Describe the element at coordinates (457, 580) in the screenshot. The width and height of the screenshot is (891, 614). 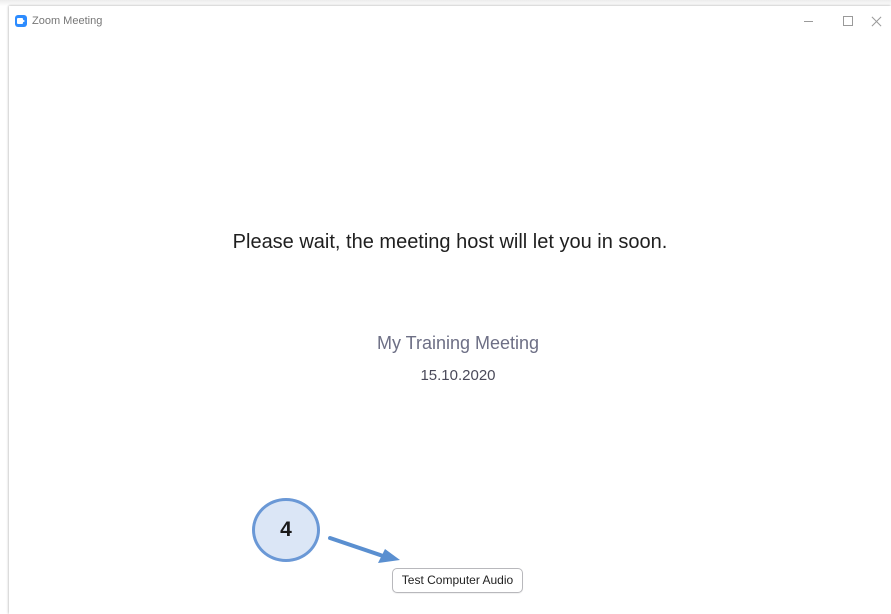
I see `test-computer-audio-button: Test Computer Audio` at that location.